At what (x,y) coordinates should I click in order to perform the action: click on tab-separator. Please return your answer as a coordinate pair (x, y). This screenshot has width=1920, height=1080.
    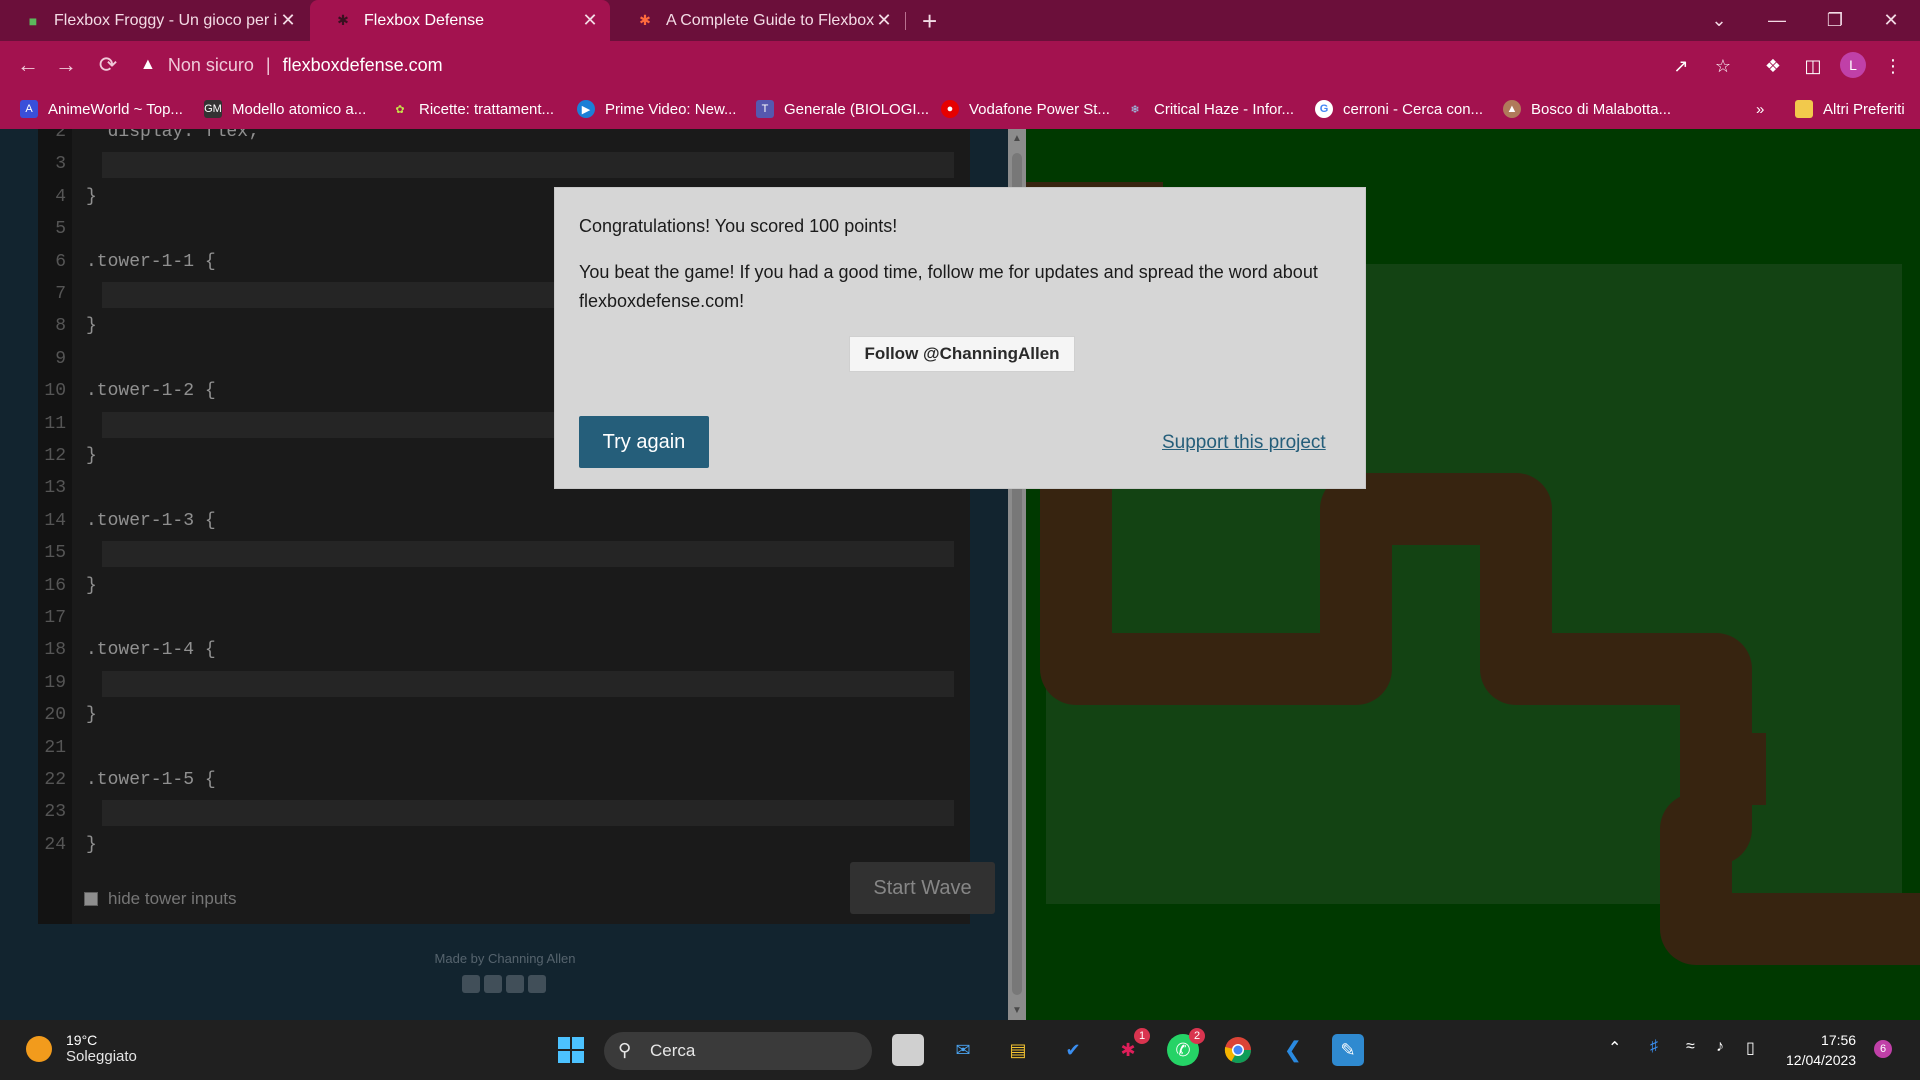
    Looking at the image, I should click on (905, 21).